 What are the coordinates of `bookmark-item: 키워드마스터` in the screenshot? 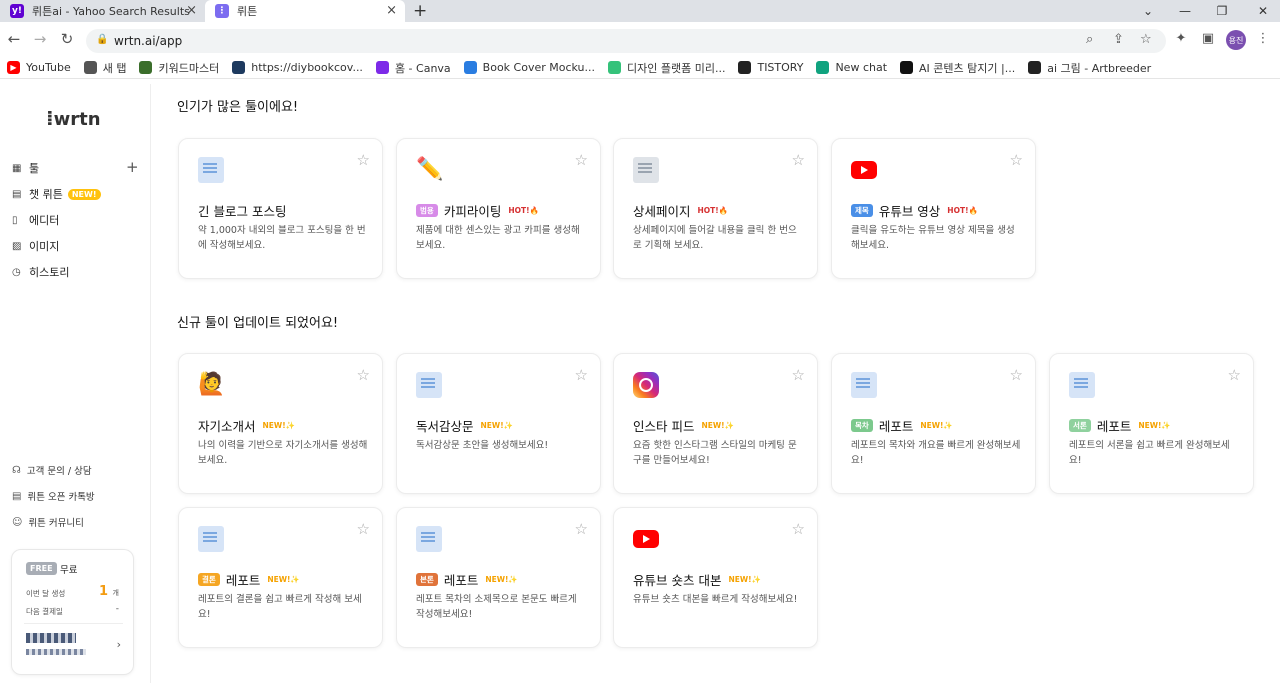 It's located at (179, 68).